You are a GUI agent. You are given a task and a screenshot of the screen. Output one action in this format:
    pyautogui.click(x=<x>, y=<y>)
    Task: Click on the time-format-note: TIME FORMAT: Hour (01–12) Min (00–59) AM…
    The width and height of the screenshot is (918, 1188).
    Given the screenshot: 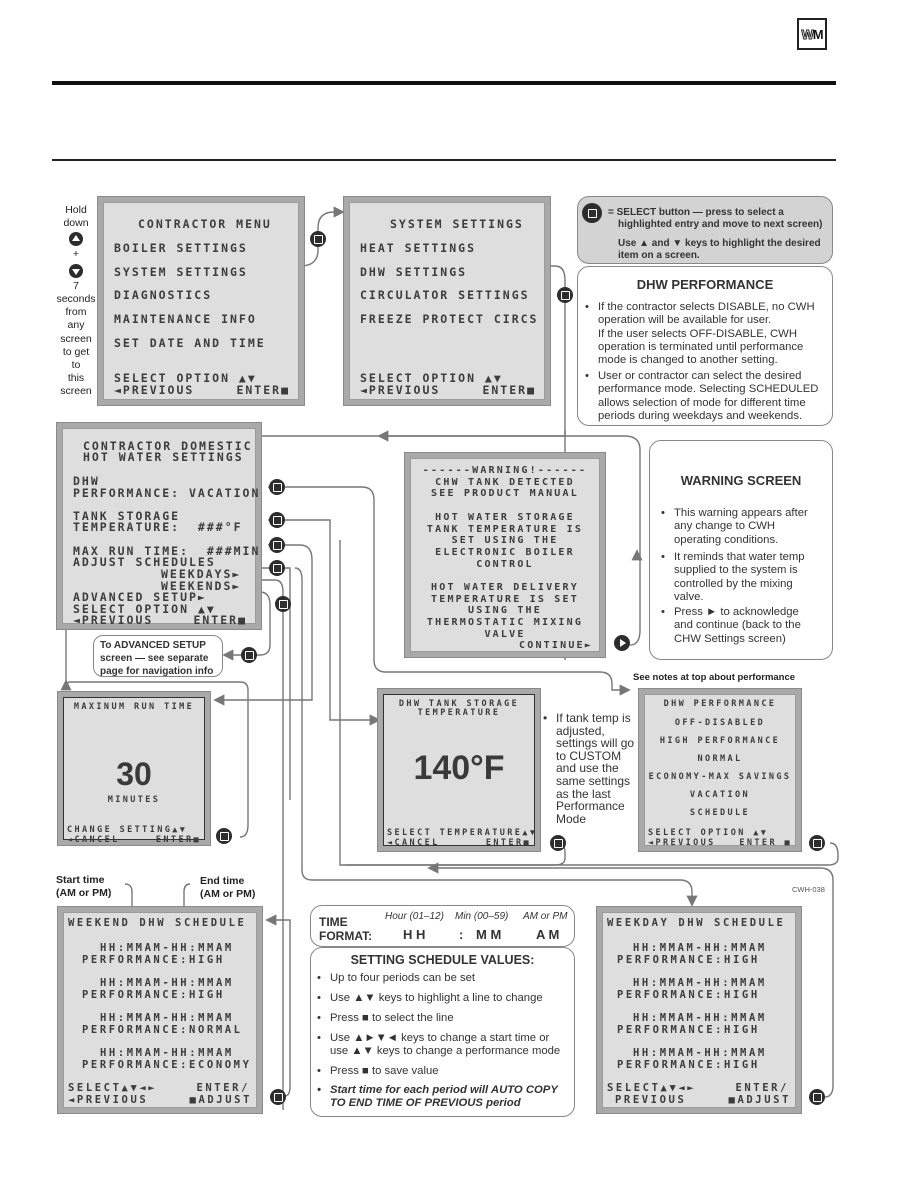 What is the action you would take?
    pyautogui.click(x=442, y=926)
    